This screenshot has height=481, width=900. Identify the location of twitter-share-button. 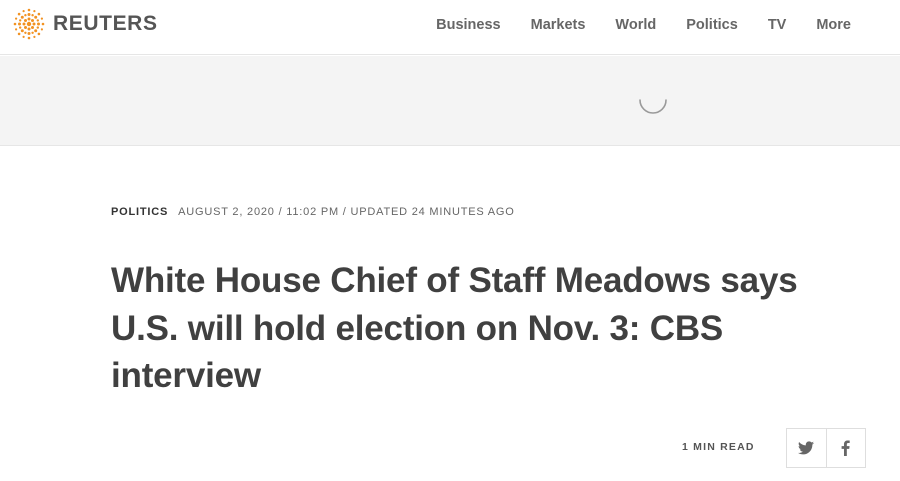
(806, 448).